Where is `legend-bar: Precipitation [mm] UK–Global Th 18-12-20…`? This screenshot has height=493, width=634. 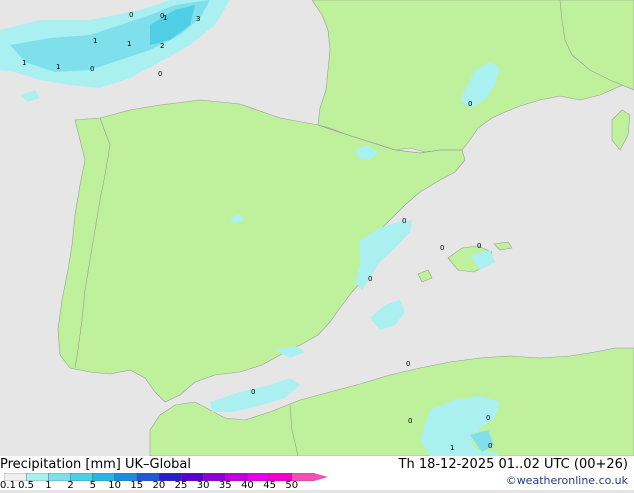 legend-bar: Precipitation [mm] UK–Global Th 18-12-20… is located at coordinates (317, 474).